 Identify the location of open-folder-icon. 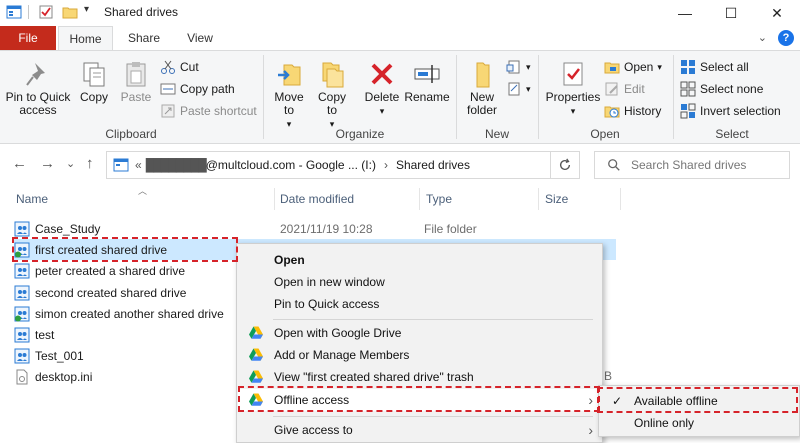
(612, 68).